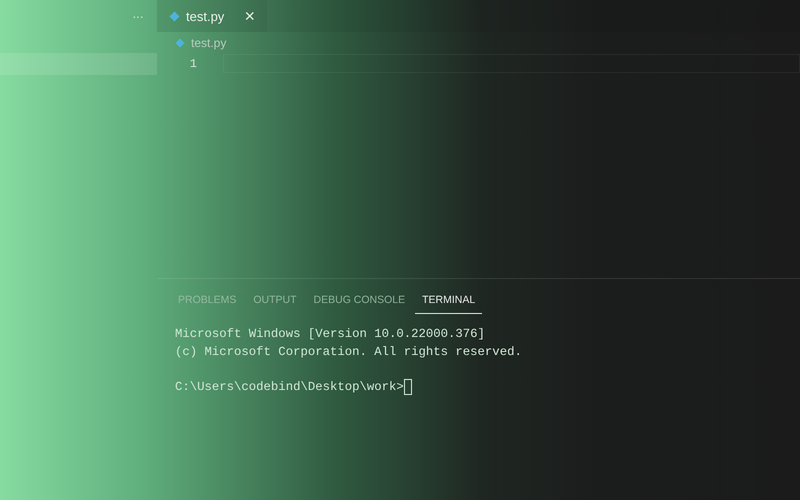  I want to click on terminal-cursor, so click(408, 387).